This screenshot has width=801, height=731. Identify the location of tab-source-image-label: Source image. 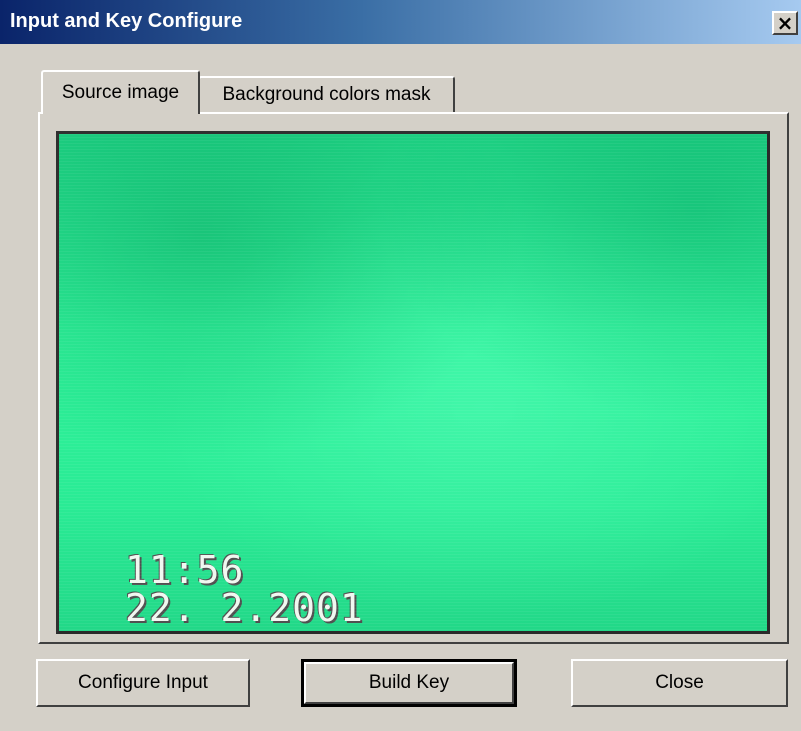
(120, 92).